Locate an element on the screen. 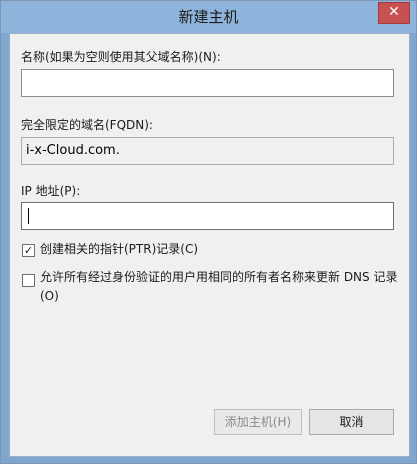 Image resolution: width=417 pixels, height=464 pixels. ptr-checkbox: ✓ is located at coordinates (28, 250).